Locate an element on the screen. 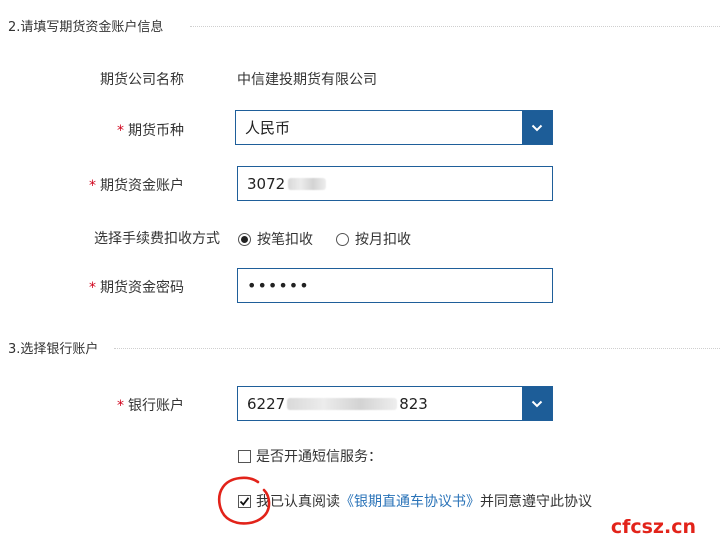 The height and width of the screenshot is (542, 720). fee-option-monthly: 按月扣收 is located at coordinates (373, 239).